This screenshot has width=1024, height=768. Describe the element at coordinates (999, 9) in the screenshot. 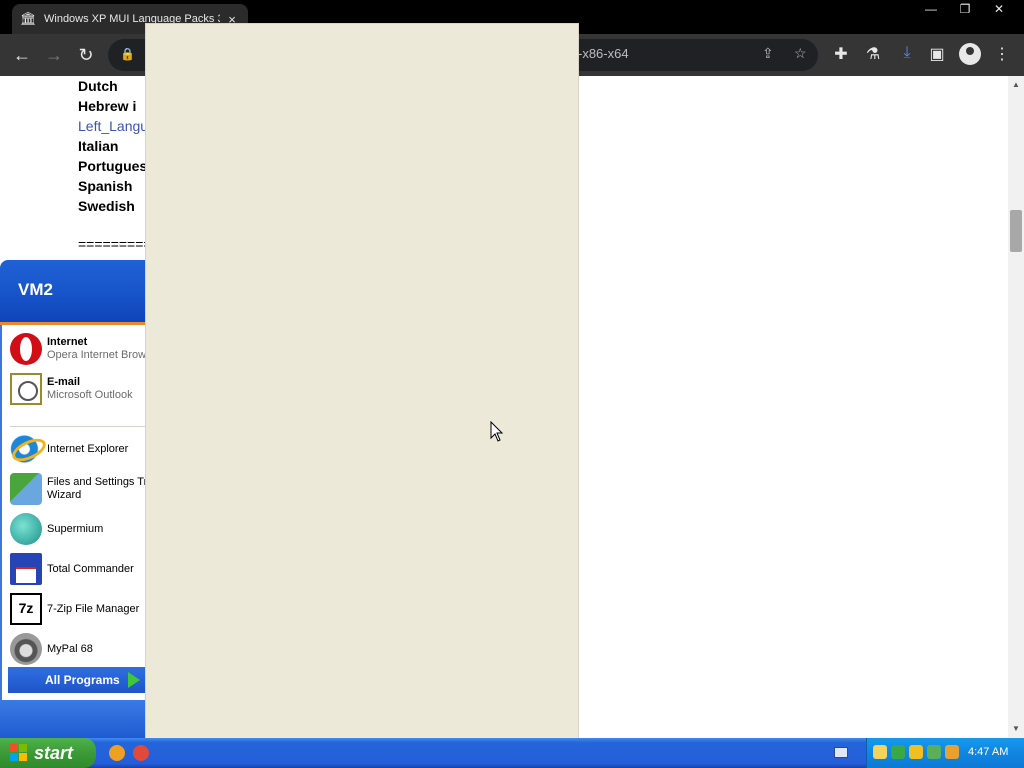

I see `close-window-button: ✕` at that location.